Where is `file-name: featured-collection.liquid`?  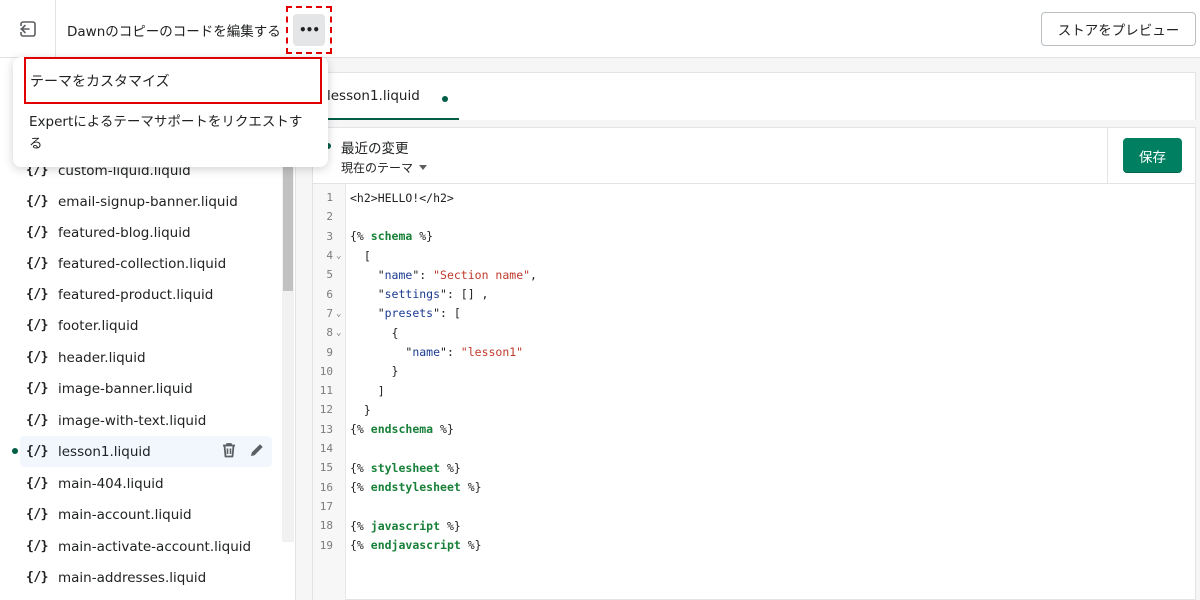
file-name: featured-collection.liquid is located at coordinates (142, 263).